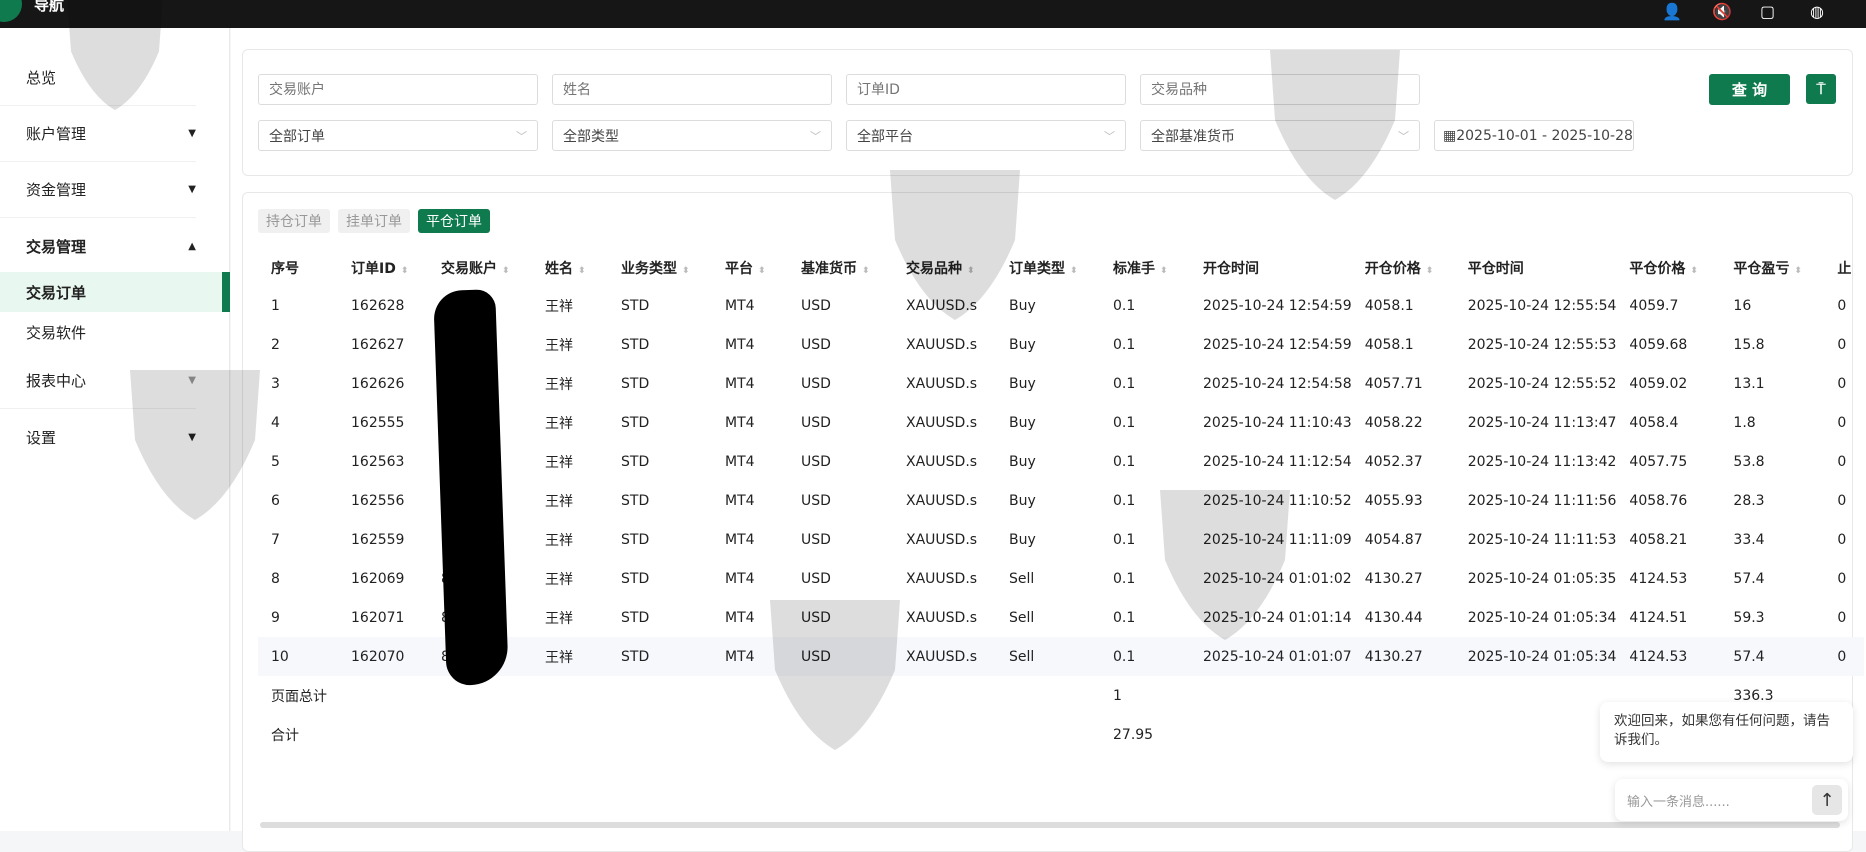 This screenshot has height=852, width=1866. I want to click on column-header: 订单类型 ⬍, so click(1048, 268).